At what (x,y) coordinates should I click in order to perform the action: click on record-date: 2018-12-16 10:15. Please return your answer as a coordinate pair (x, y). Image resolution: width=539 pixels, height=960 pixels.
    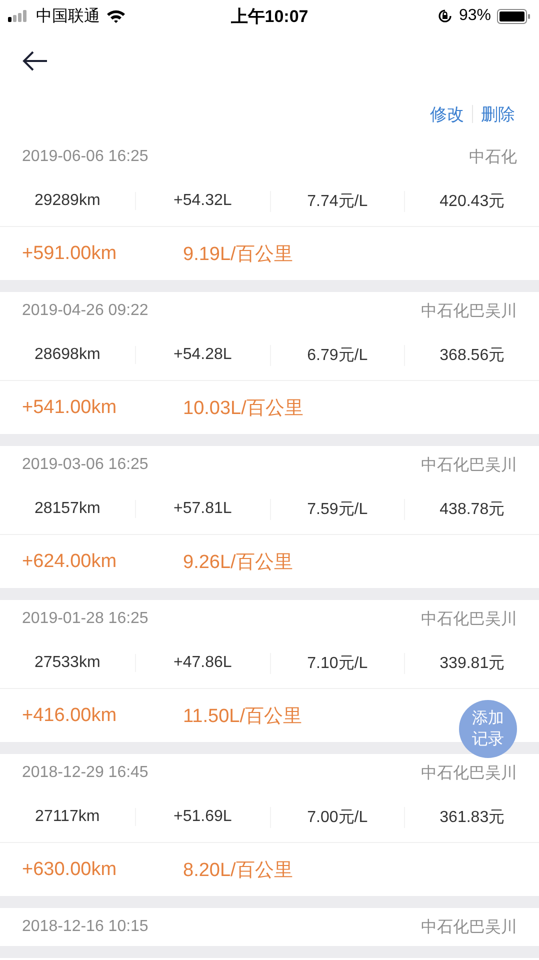
    Looking at the image, I should click on (85, 927).